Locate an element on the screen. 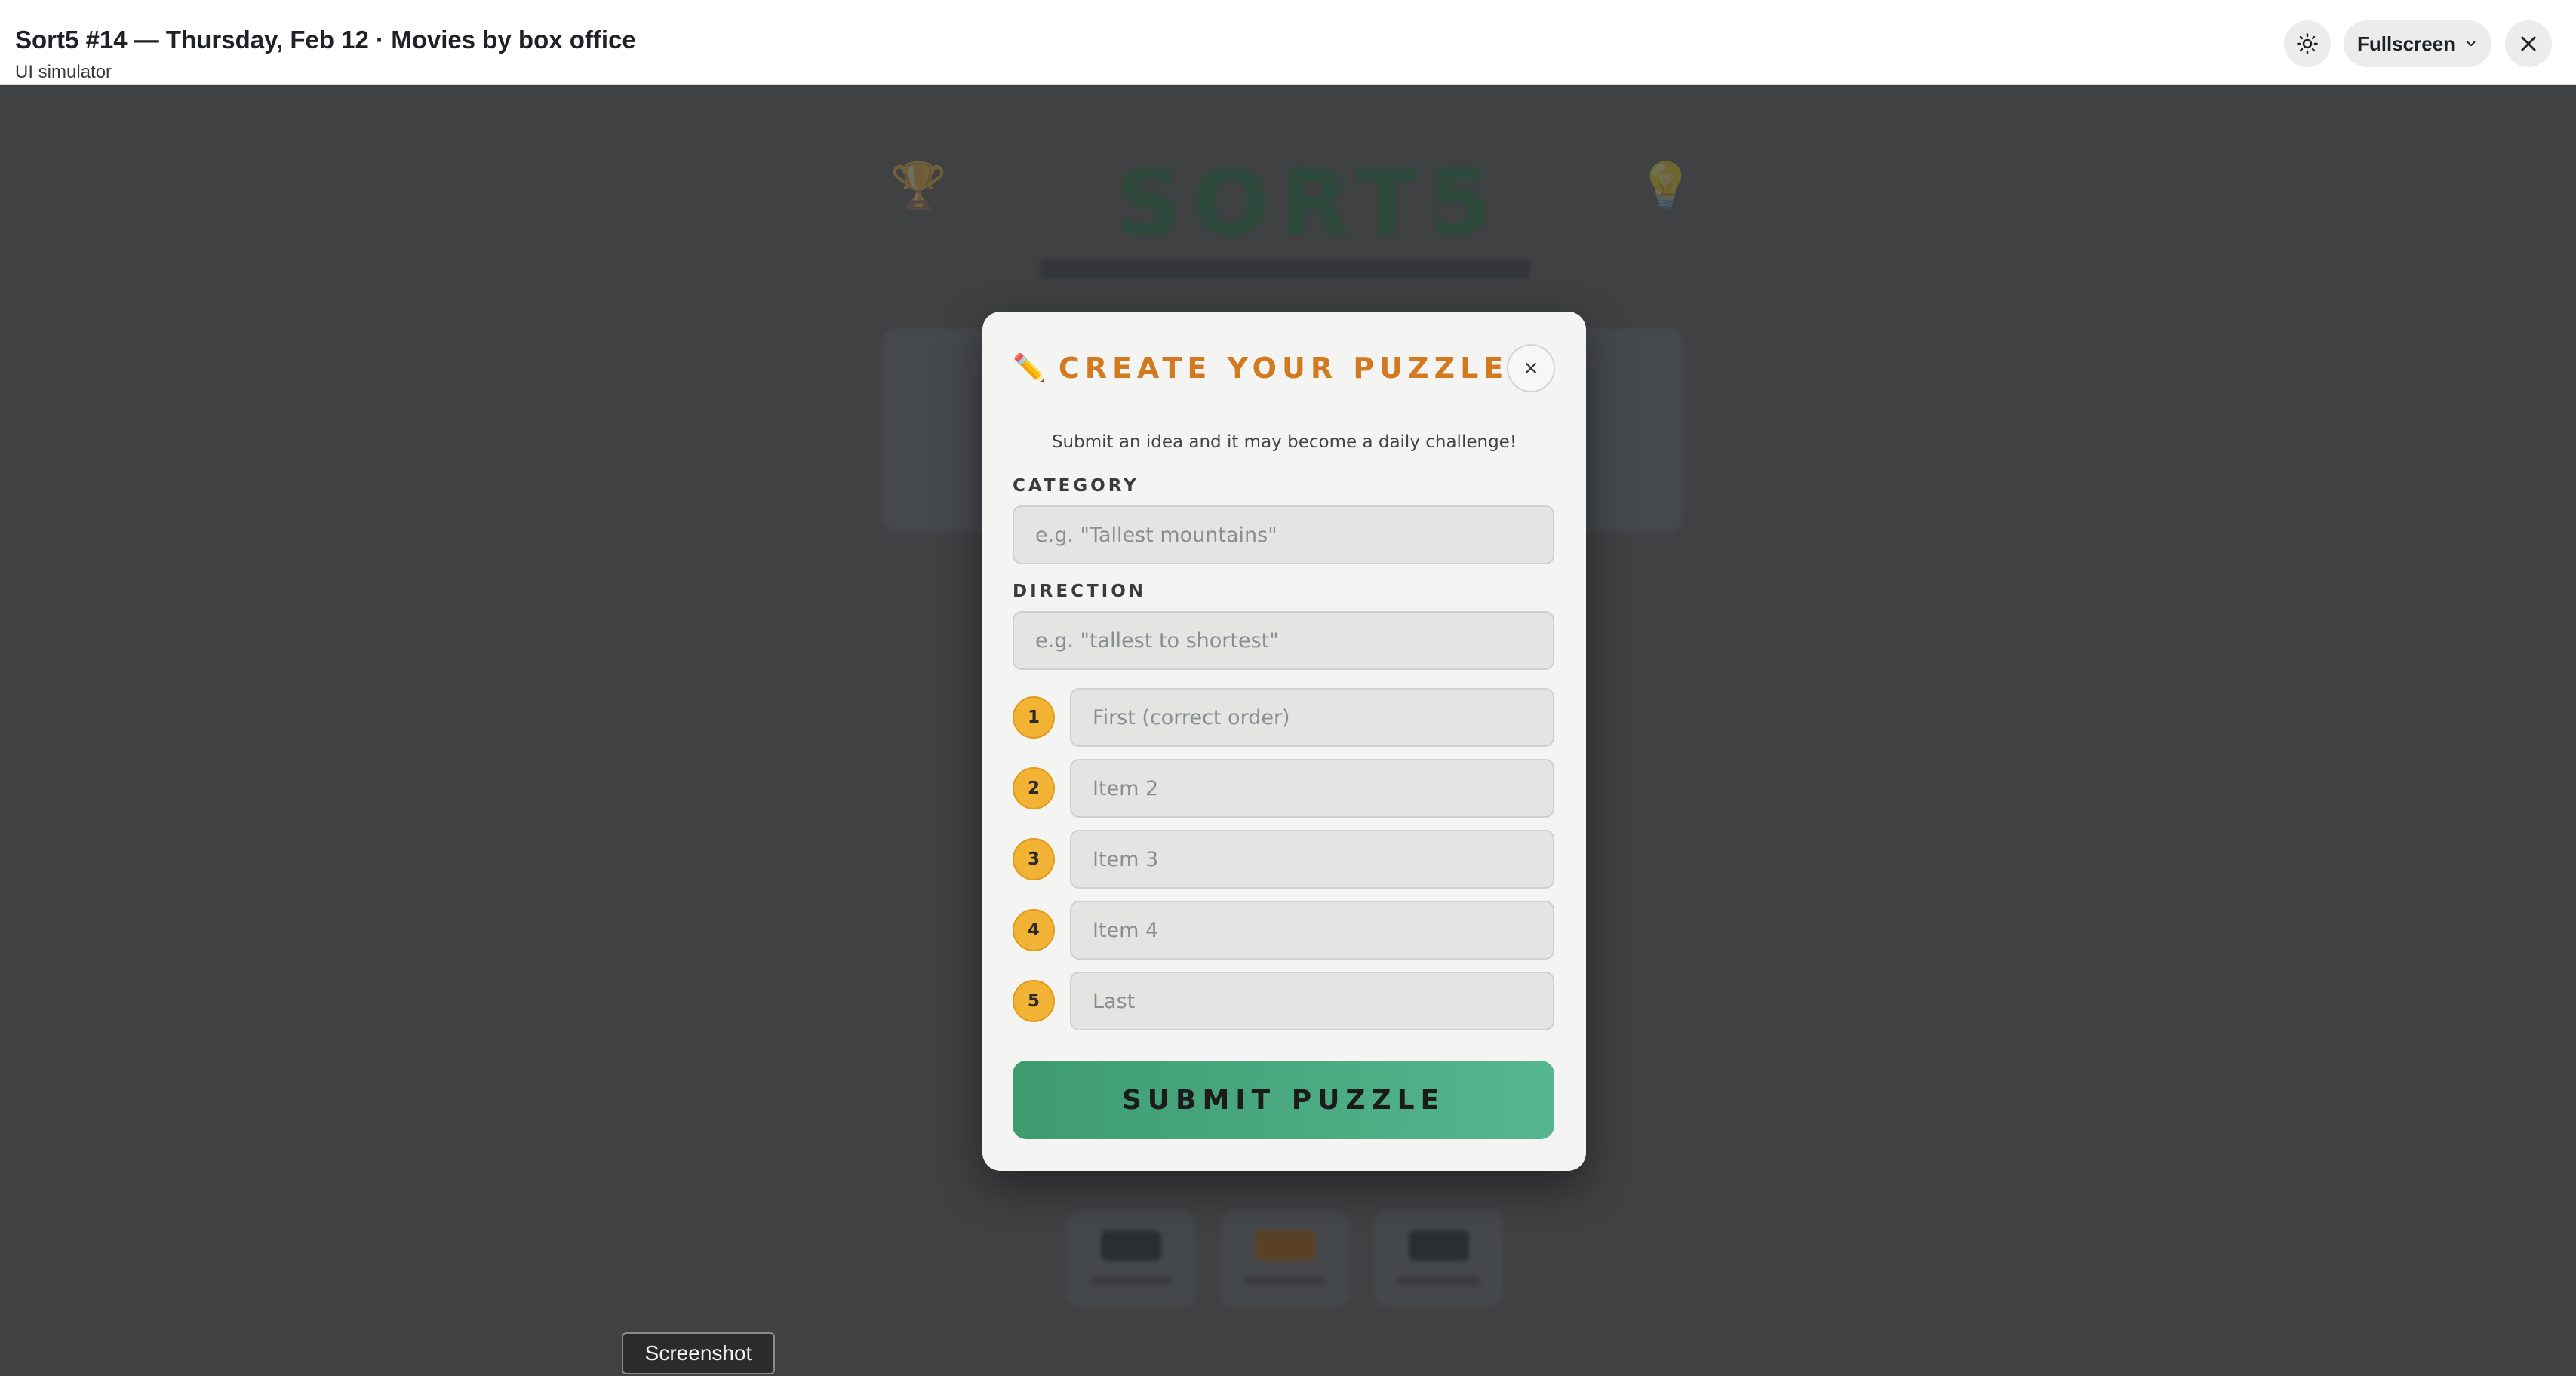  item-row: 3 is located at coordinates (1283, 859).